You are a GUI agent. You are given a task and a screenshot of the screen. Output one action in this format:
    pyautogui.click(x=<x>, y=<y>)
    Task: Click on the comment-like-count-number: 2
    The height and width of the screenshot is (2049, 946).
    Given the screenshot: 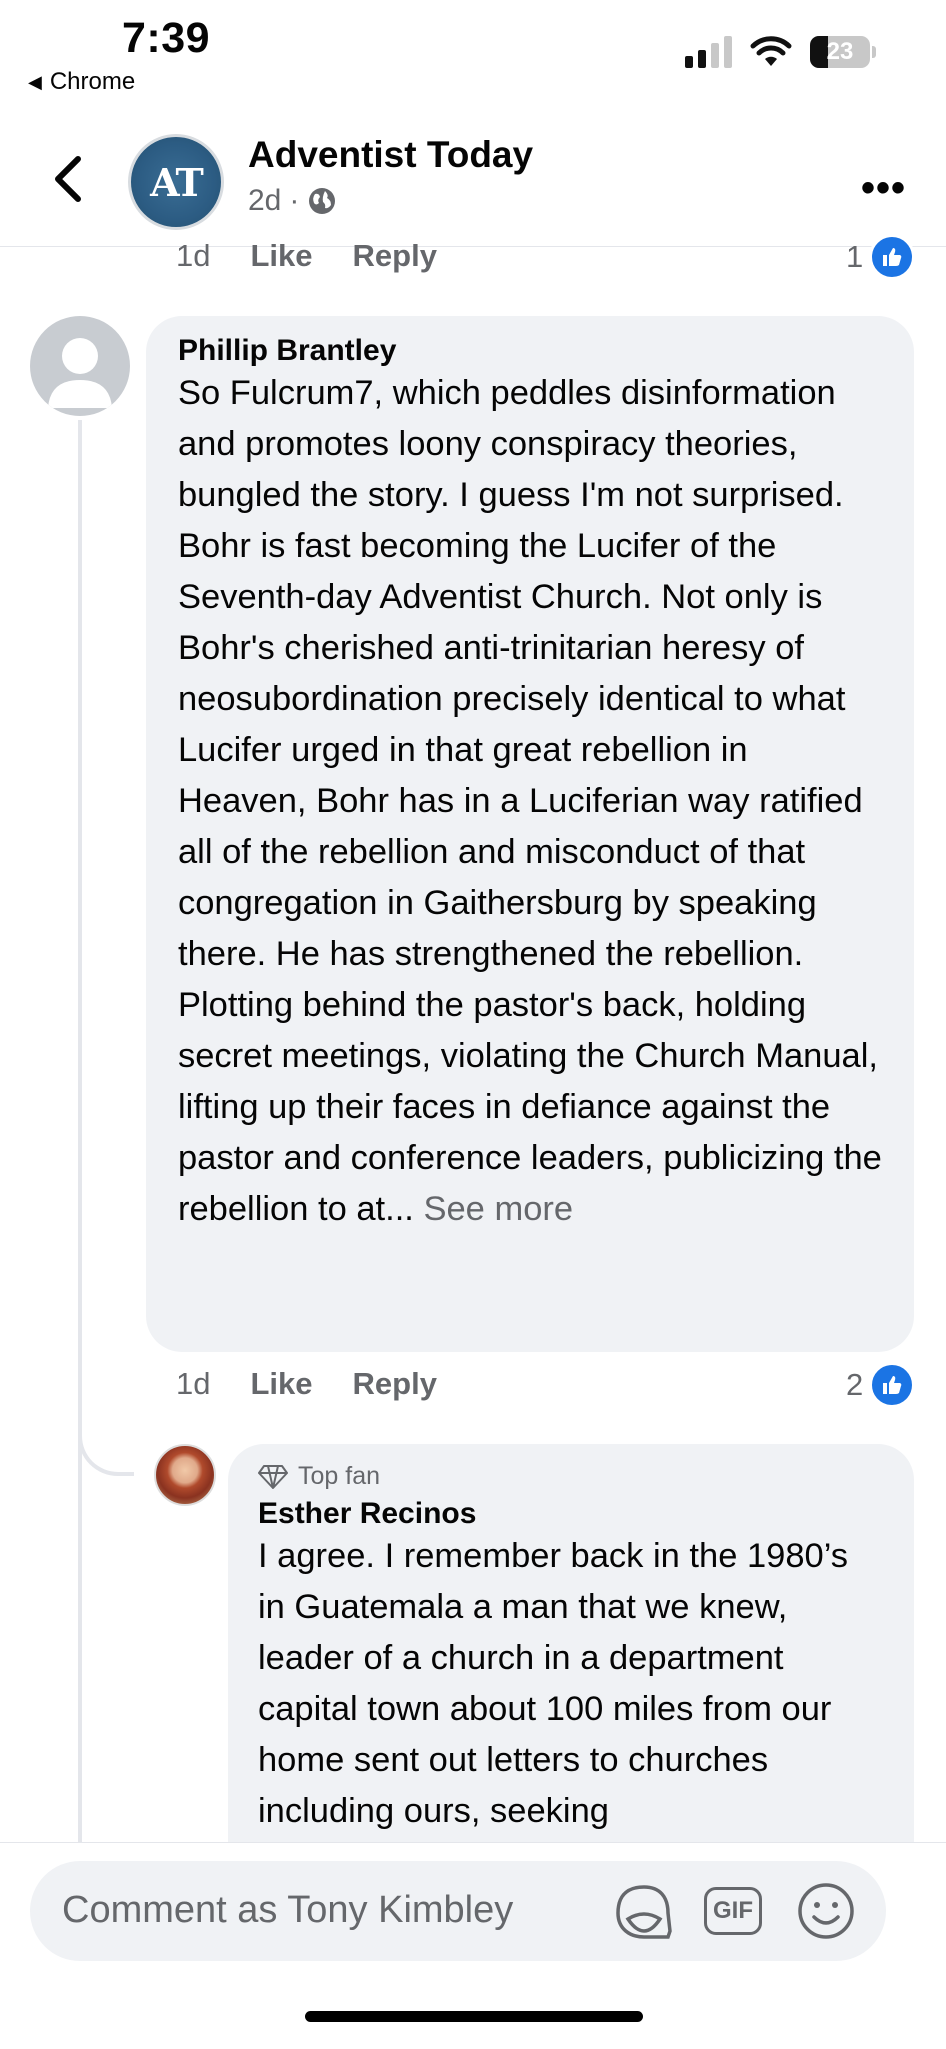 What is the action you would take?
    pyautogui.click(x=855, y=1384)
    